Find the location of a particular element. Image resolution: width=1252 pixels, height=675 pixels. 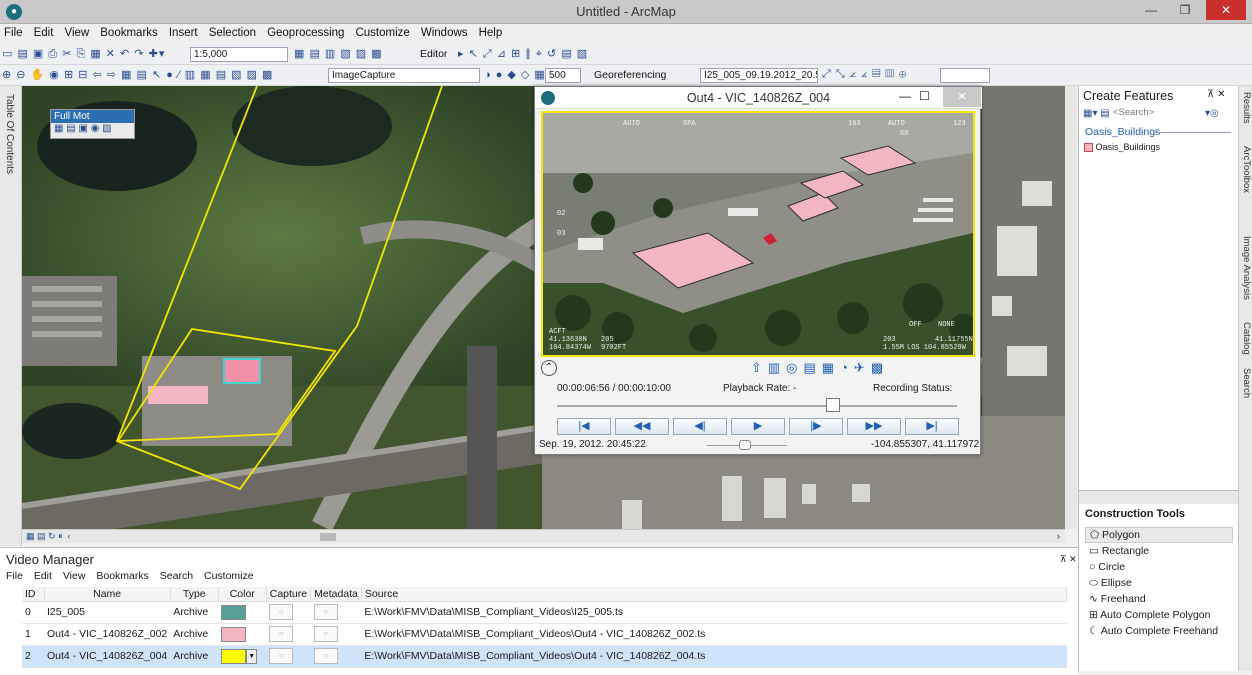

scroll-right-icon: › is located at coordinates (1058, 536).